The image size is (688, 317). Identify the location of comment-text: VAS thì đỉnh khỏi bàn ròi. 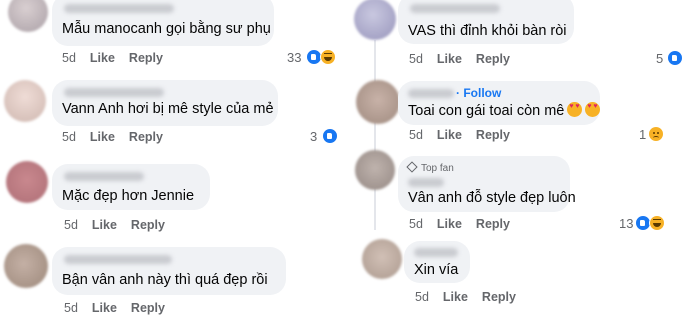
(487, 31).